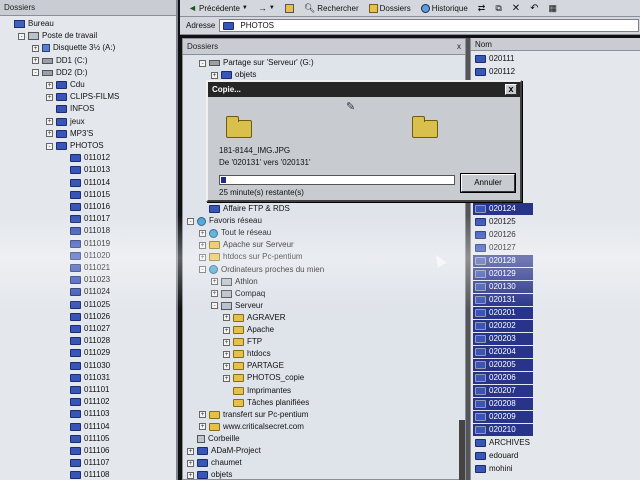  Describe the element at coordinates (459, 46) in the screenshot. I see `close-pane-button: x` at that location.